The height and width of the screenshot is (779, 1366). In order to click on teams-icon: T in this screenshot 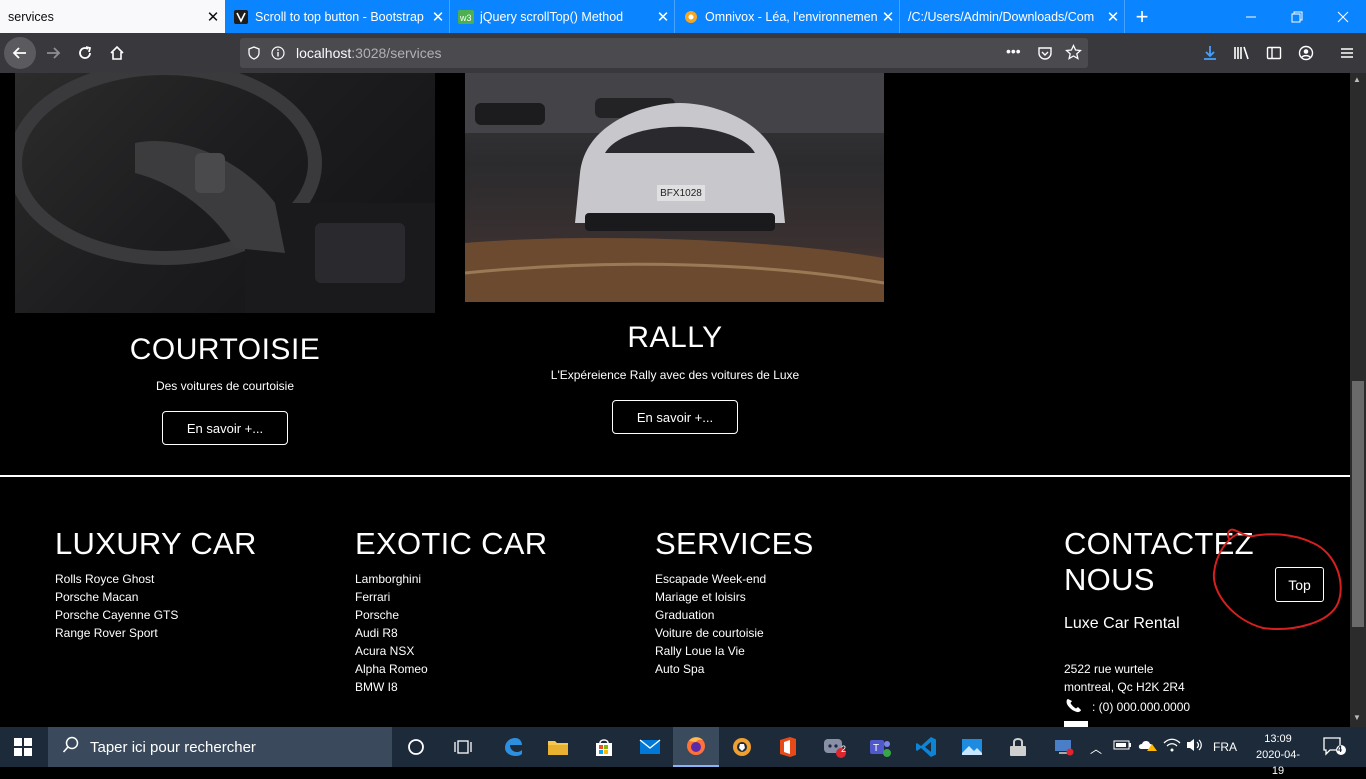, I will do `click(880, 747)`.